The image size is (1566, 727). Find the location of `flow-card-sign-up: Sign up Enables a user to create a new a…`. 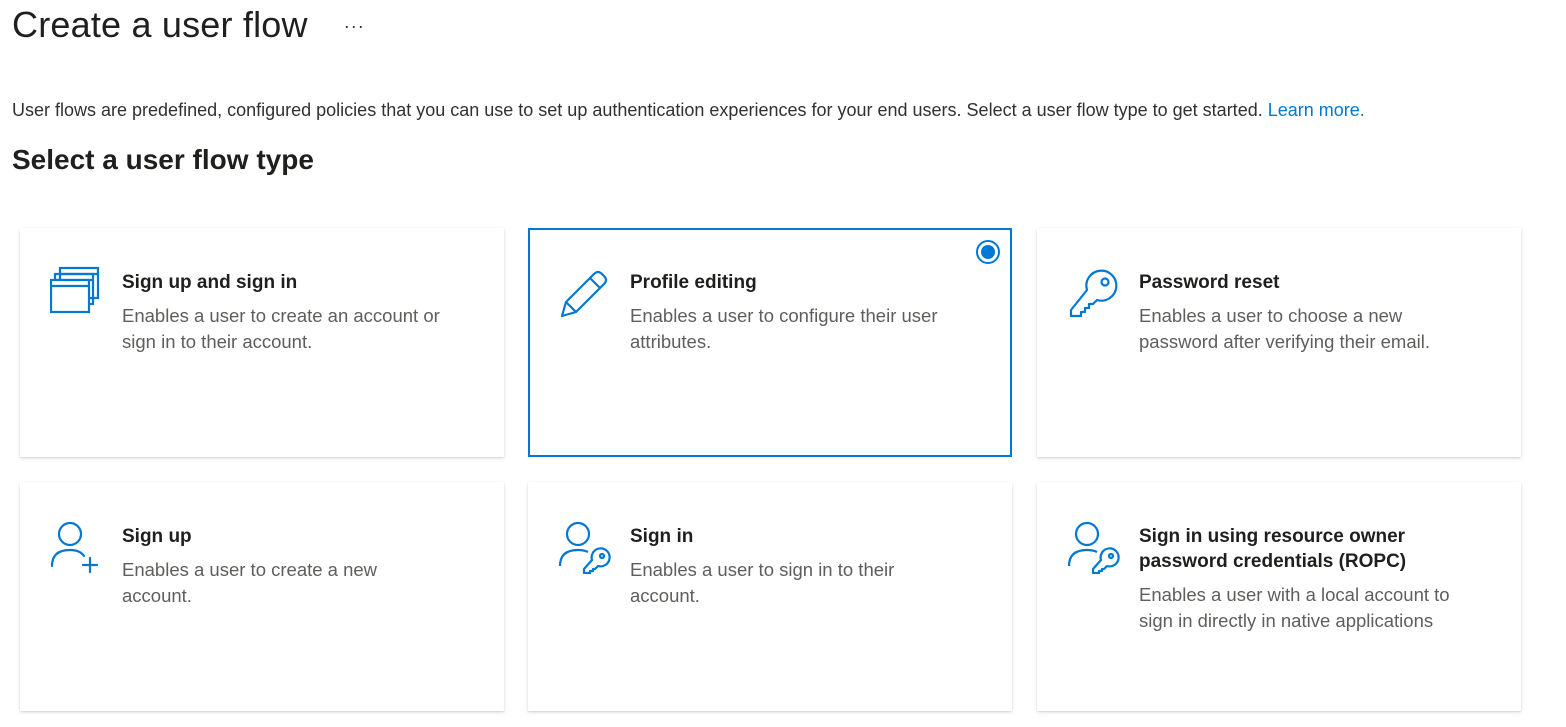

flow-card-sign-up: Sign up Enables a user to create a new a… is located at coordinates (262, 596).